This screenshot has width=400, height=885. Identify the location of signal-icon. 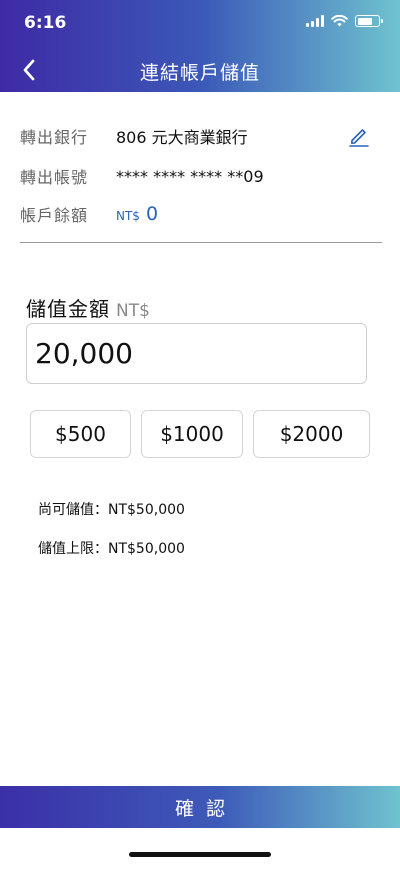
(315, 21).